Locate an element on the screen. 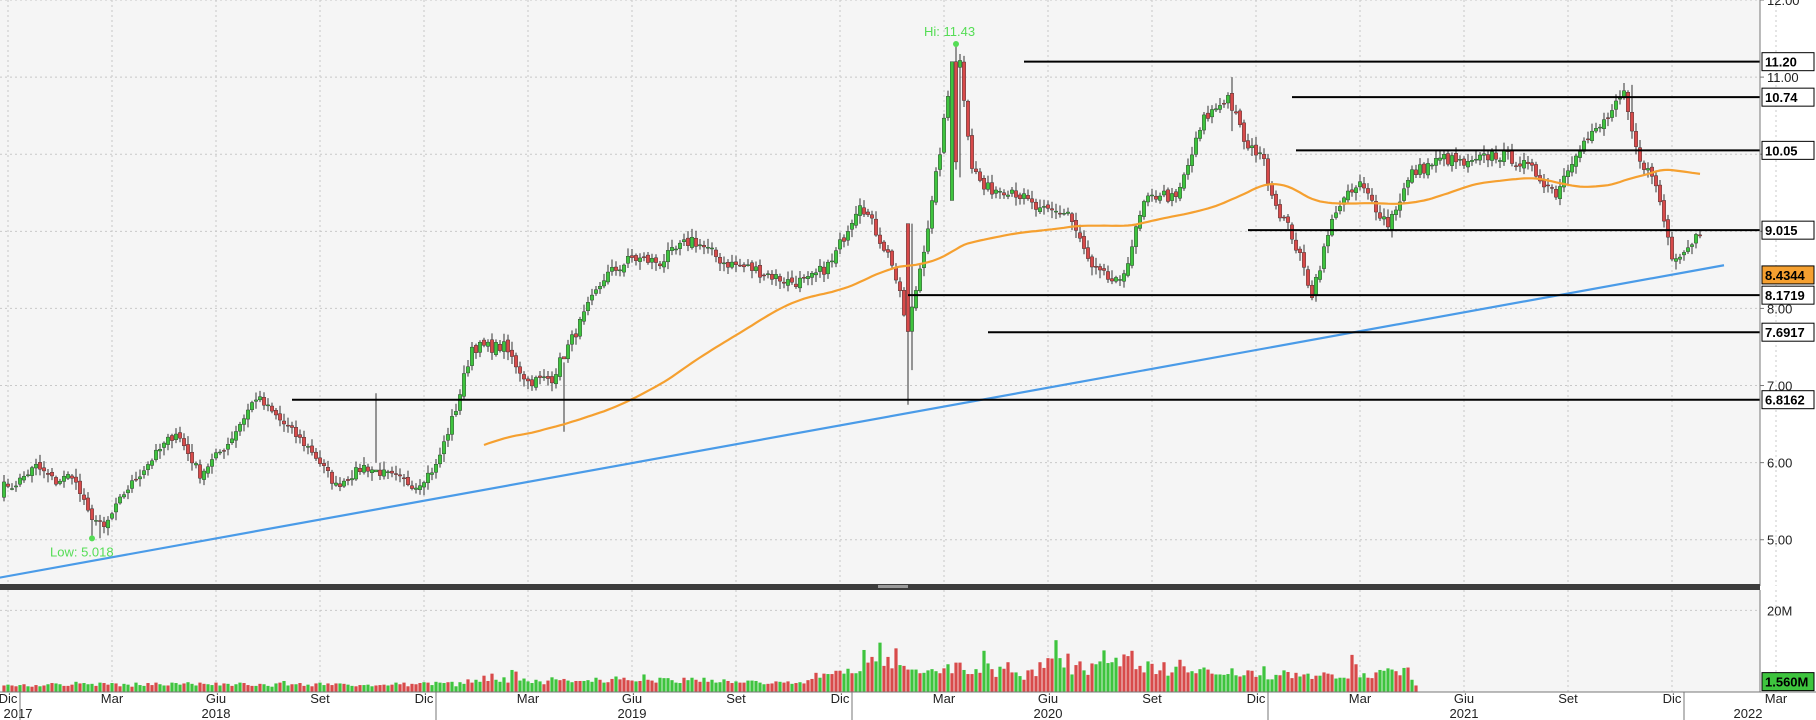  time-axis-band is located at coordinates (908, 706).